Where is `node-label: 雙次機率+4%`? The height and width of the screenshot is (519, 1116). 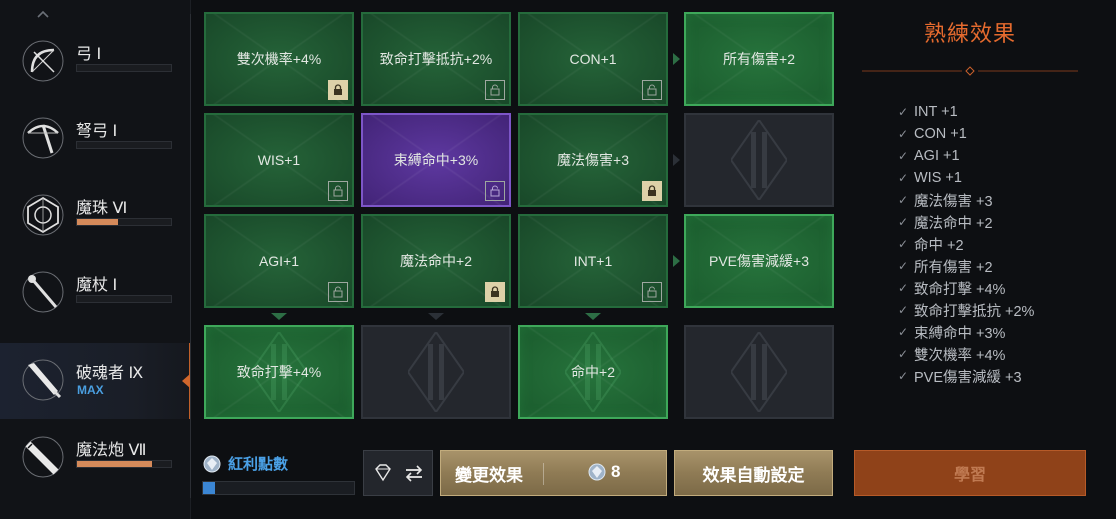 node-label: 雙次機率+4% is located at coordinates (279, 59).